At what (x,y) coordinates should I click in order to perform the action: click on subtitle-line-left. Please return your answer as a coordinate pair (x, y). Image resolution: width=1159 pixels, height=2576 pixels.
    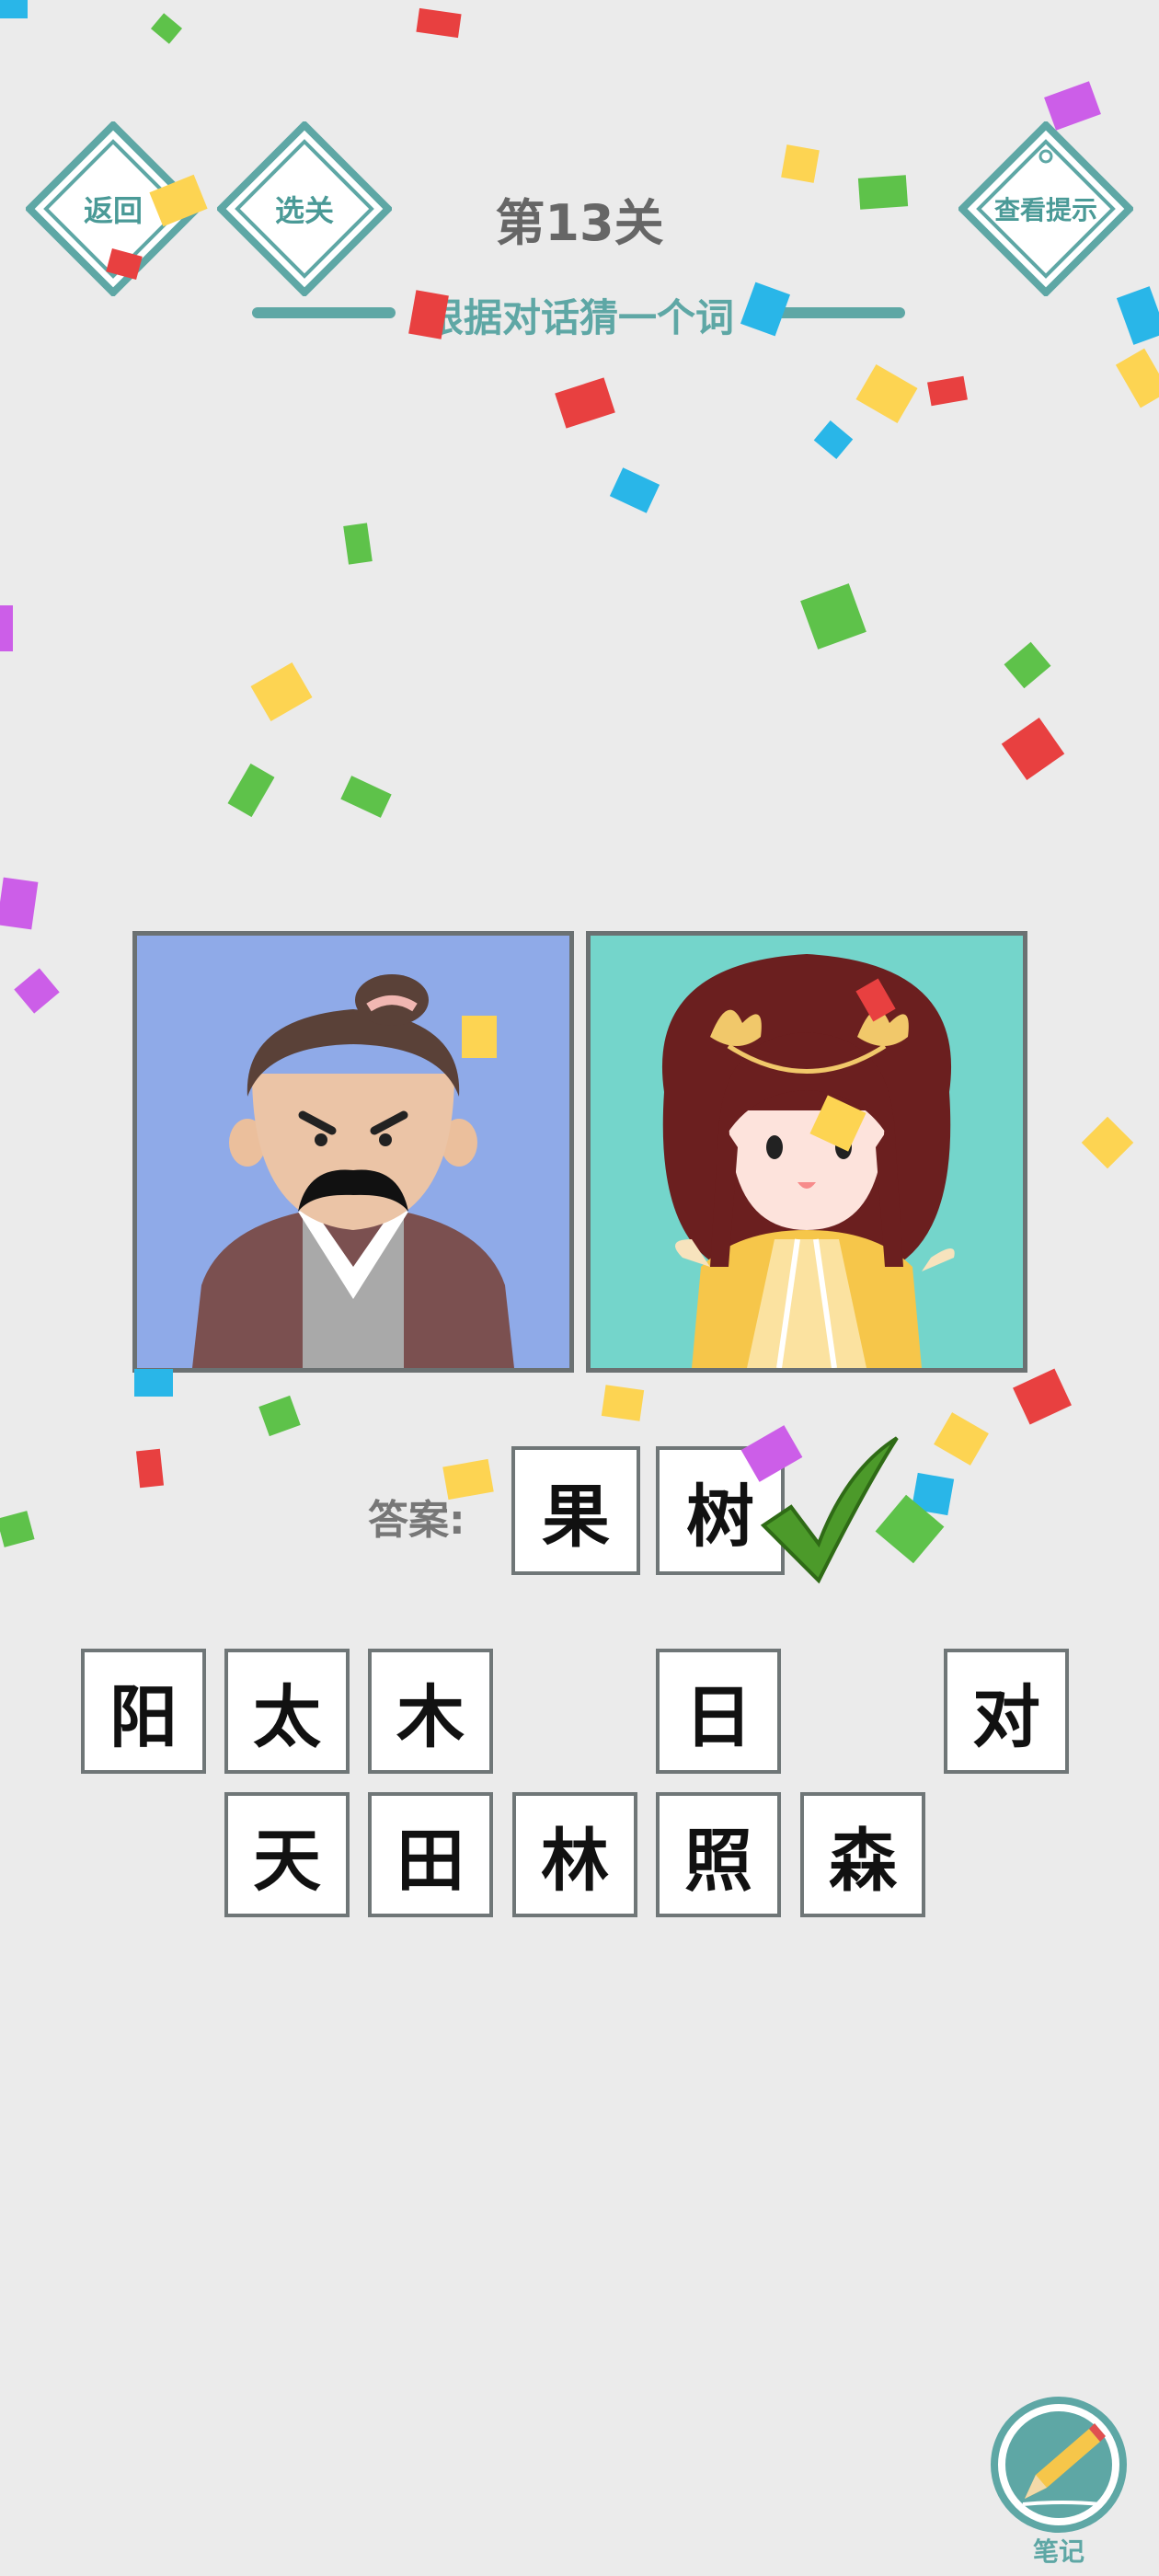
    Looking at the image, I should click on (324, 312).